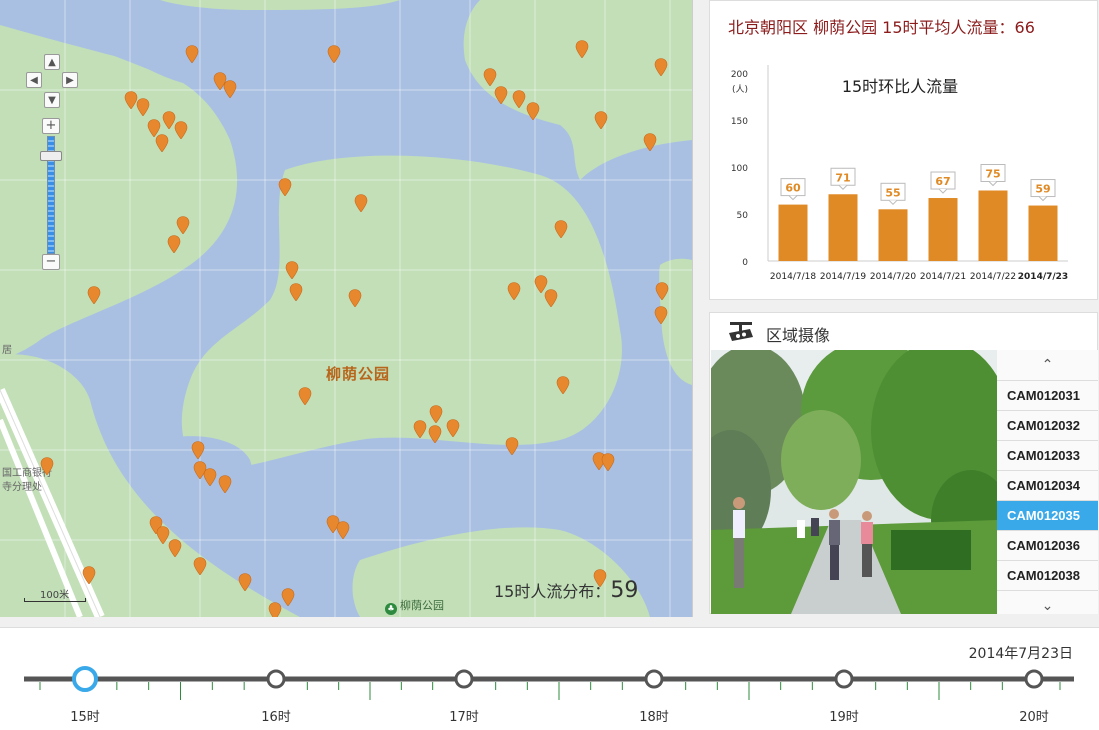 This screenshot has height=730, width=1099. I want to click on arrow-down-icon: ▼, so click(52, 100).